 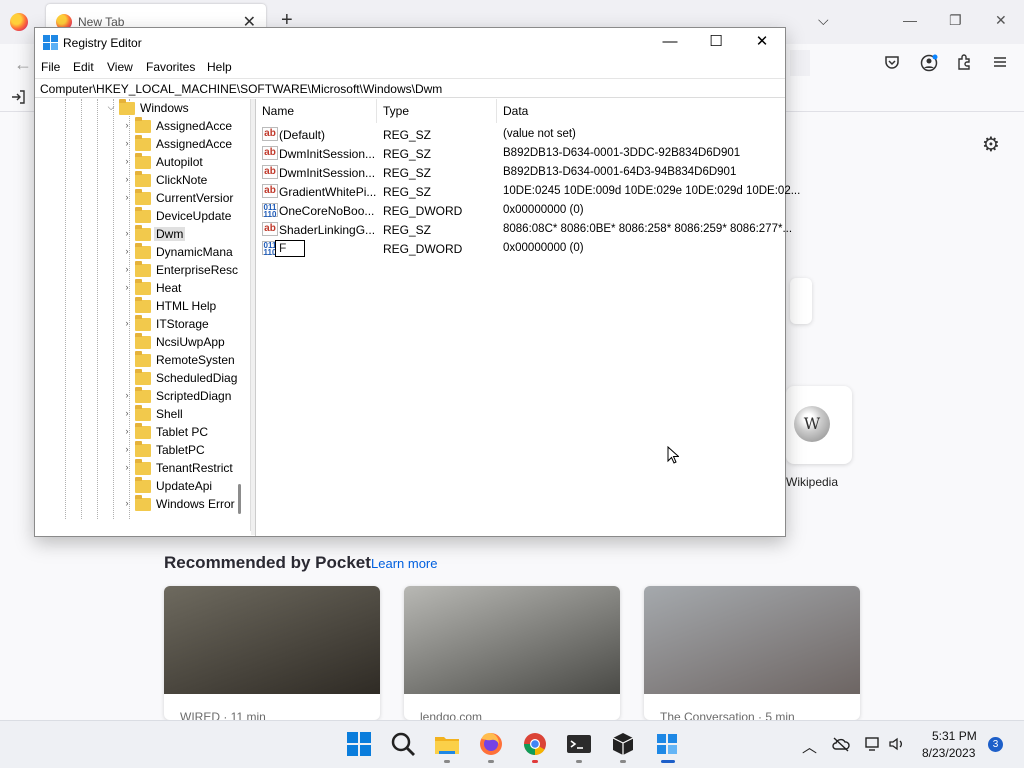 What do you see at coordinates (1001, 20) in the screenshot?
I see `browser-close-button: ✕` at bounding box center [1001, 20].